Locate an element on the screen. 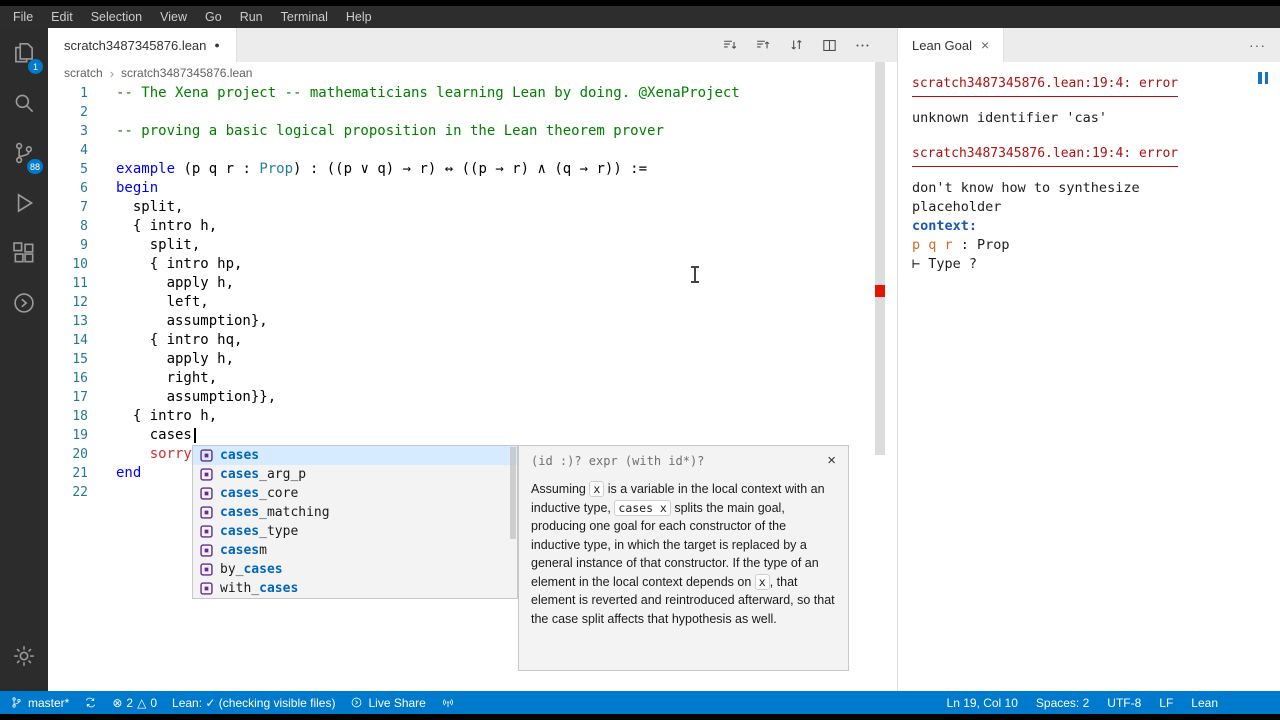  tab-lean-goal: Lean Goal × is located at coordinates (951, 45).